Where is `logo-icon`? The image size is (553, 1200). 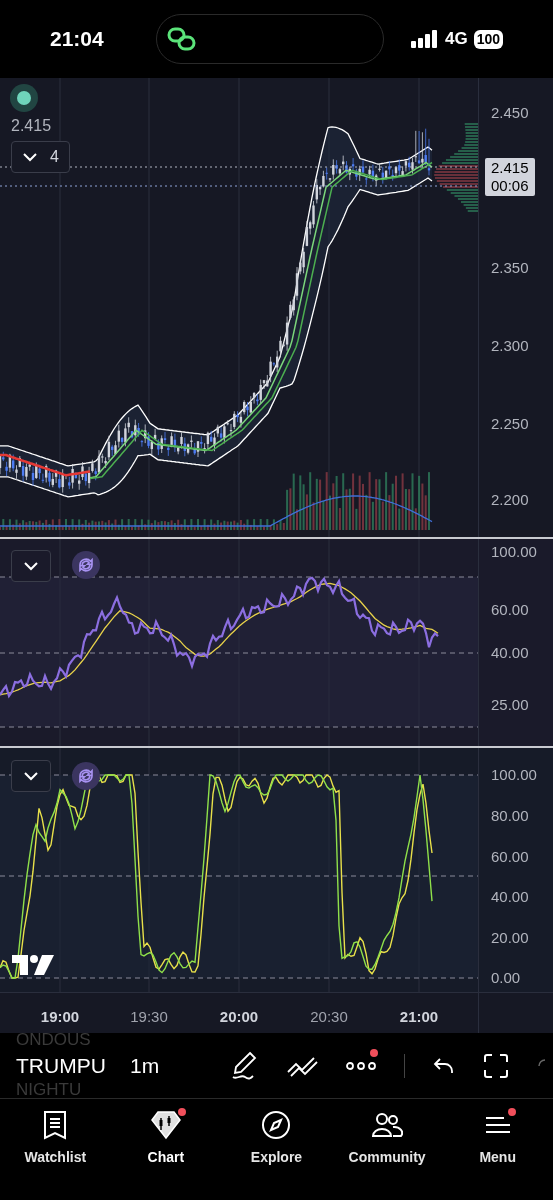
logo-icon is located at coordinates (33, 965).